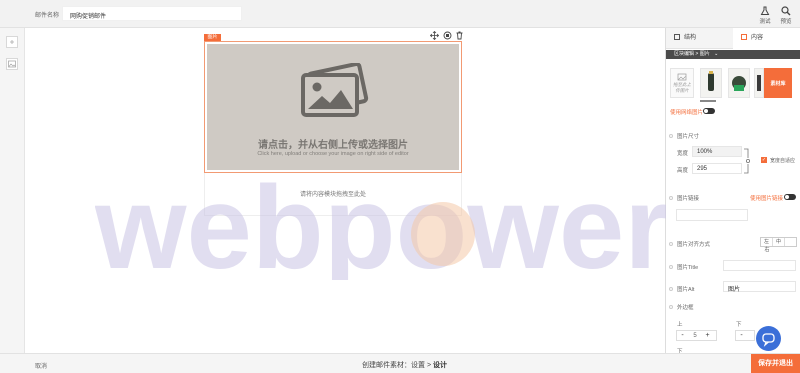  I want to click on content-drop-zone: 请将内容模块拖拽至此处, so click(333, 194).